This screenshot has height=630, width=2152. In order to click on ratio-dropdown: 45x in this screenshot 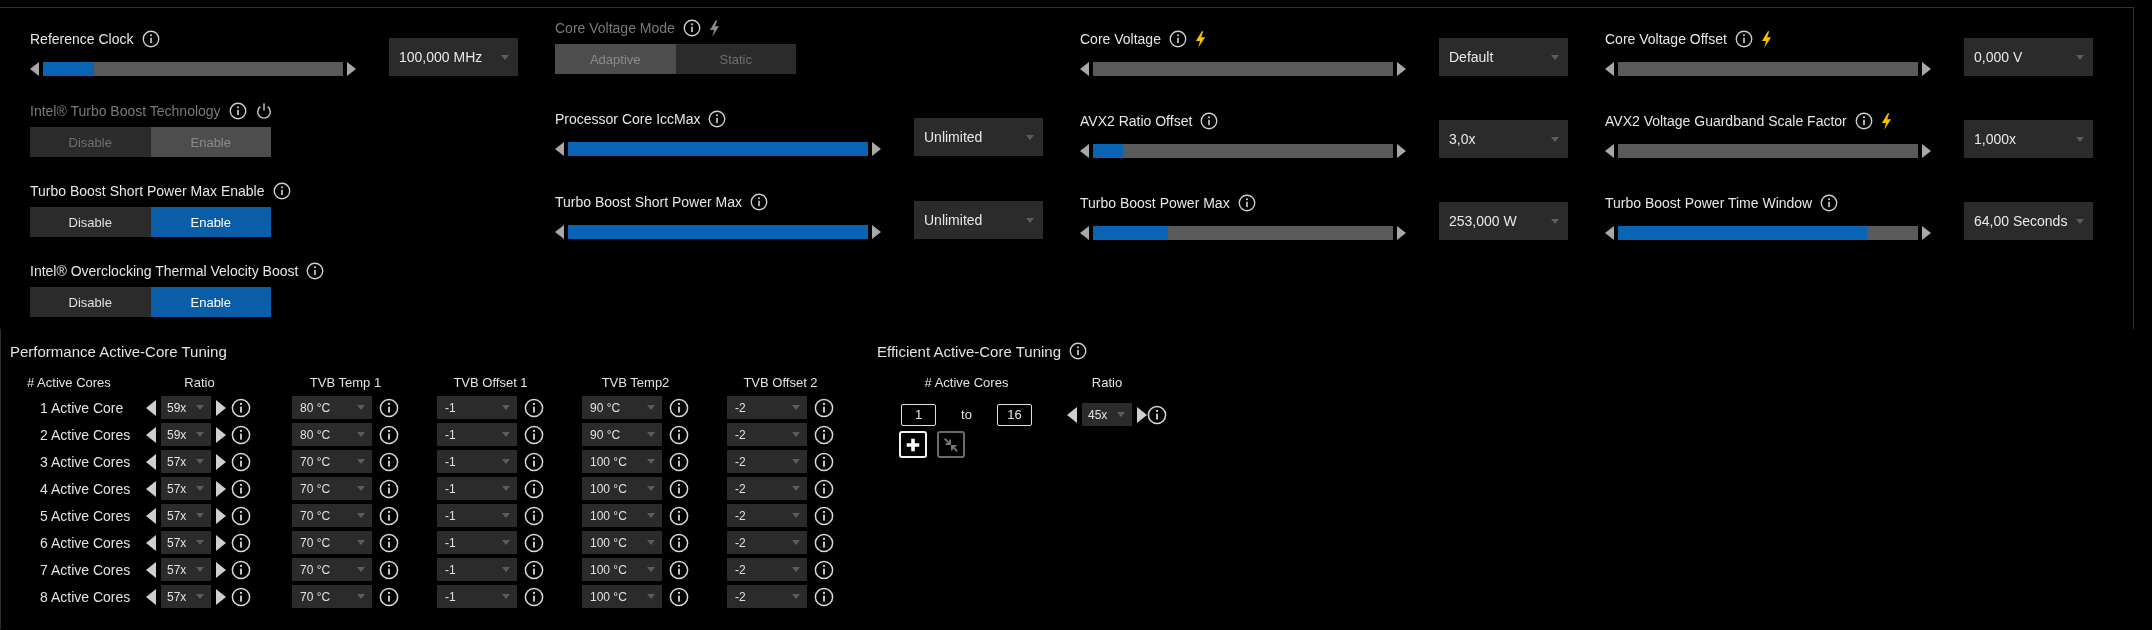, I will do `click(1107, 414)`.